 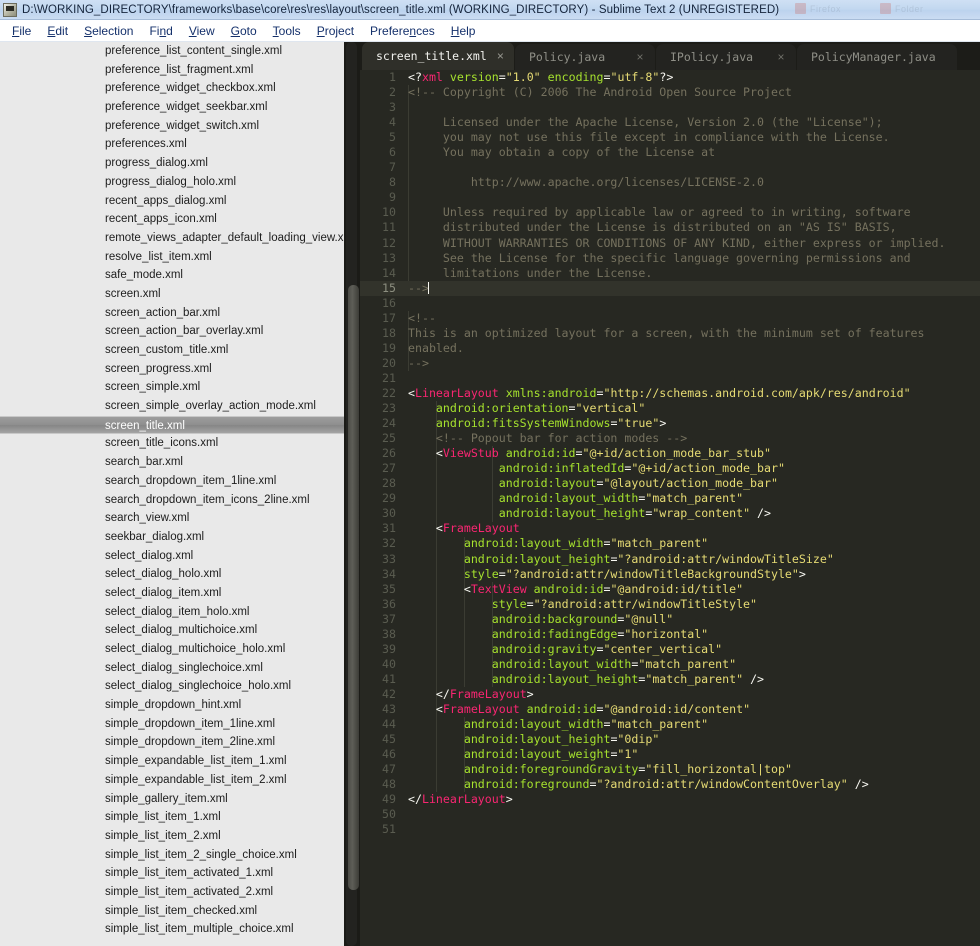 What do you see at coordinates (172, 201) in the screenshot?
I see `file-list-item: recent_apps_dialog.xml` at bounding box center [172, 201].